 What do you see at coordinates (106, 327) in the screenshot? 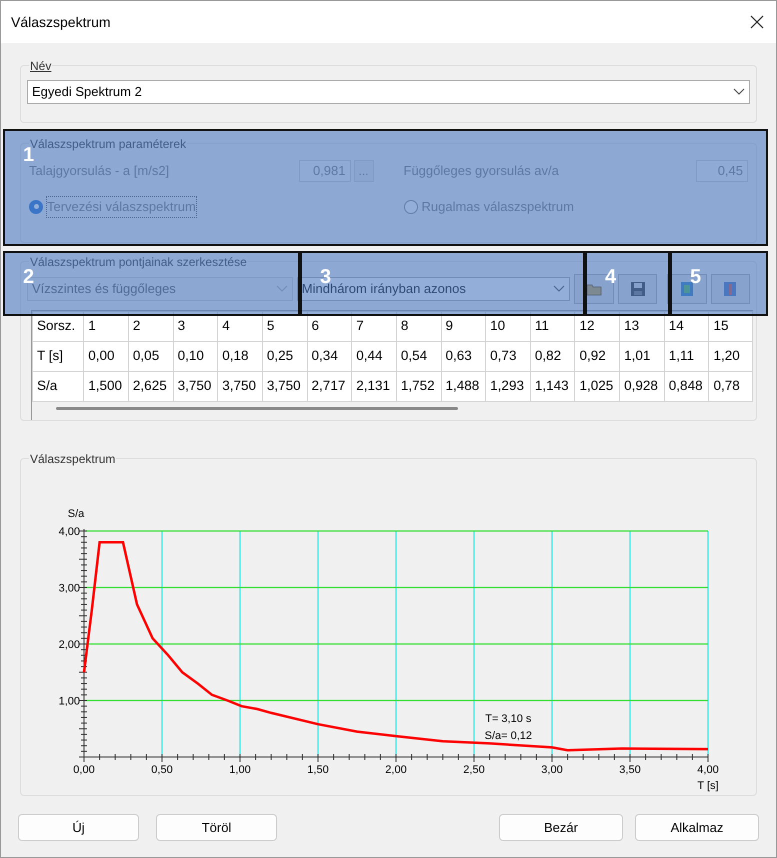
I see `table-cell: 1` at bounding box center [106, 327].